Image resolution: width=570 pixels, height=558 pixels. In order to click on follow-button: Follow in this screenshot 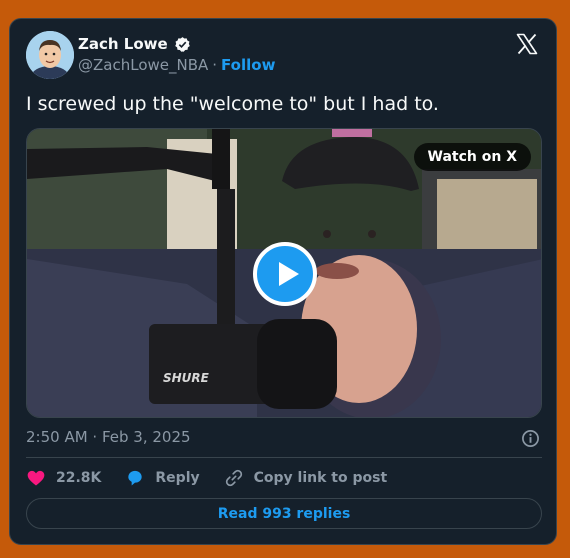, I will do `click(248, 65)`.